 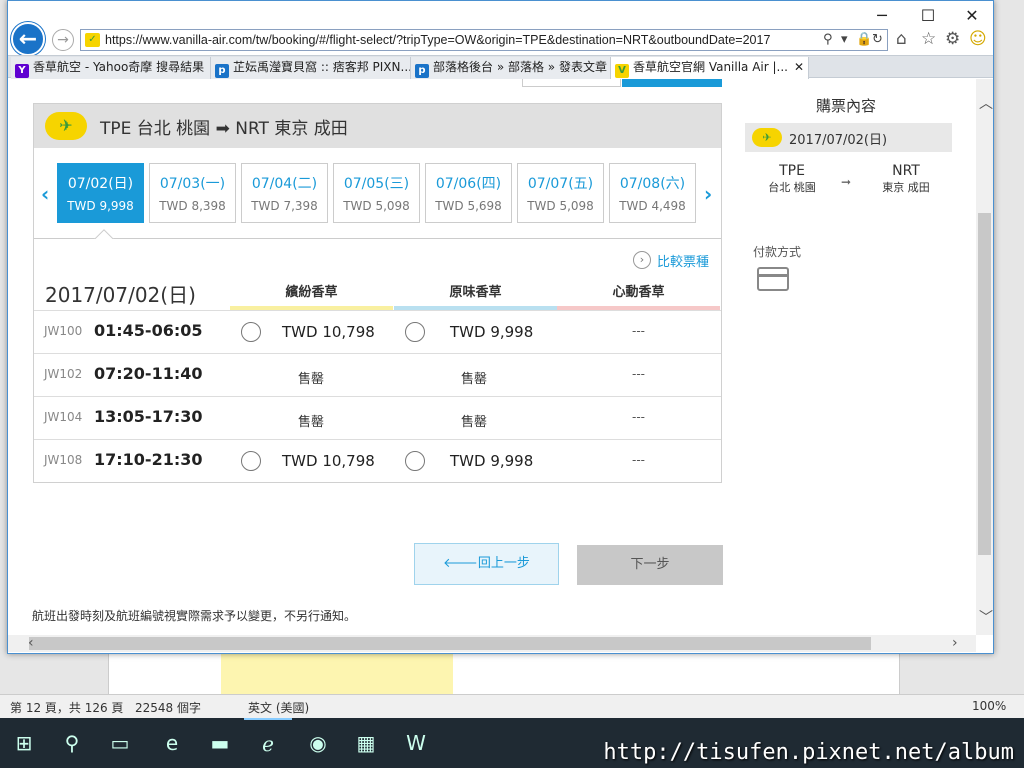 What do you see at coordinates (366, 743) in the screenshot?
I see `store-icon: ▦` at bounding box center [366, 743].